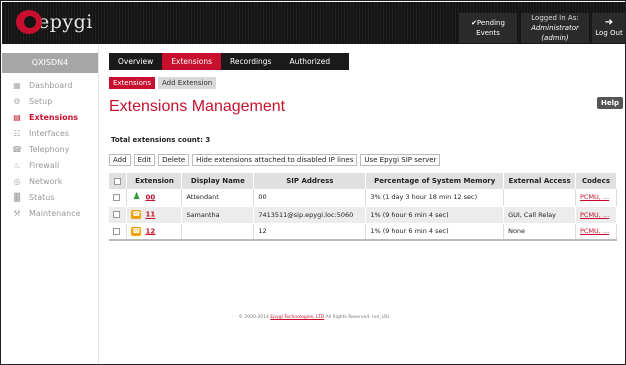 This screenshot has width=626, height=365. Describe the element at coordinates (42, 197) in the screenshot. I see `sidebar-item-label: Status` at that location.